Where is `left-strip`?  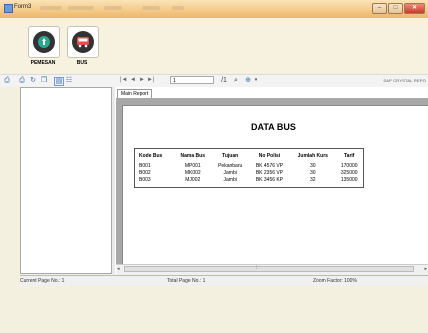 left-strip is located at coordinates (10, 186).